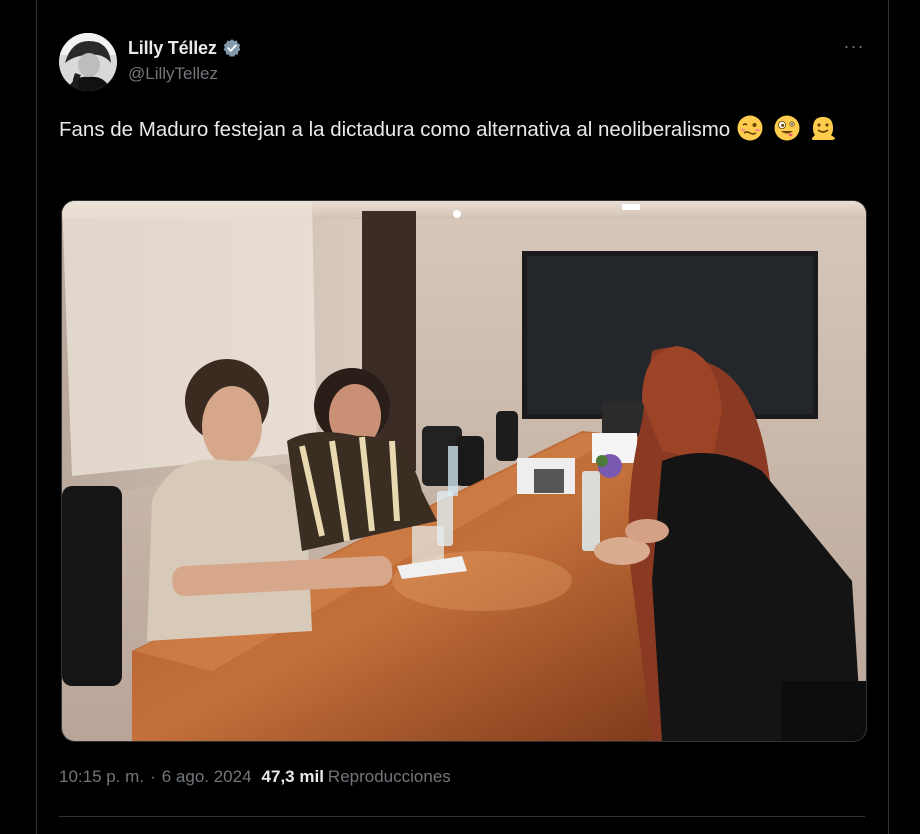  Describe the element at coordinates (750, 128) in the screenshot. I see `woozy-face-icon` at that location.